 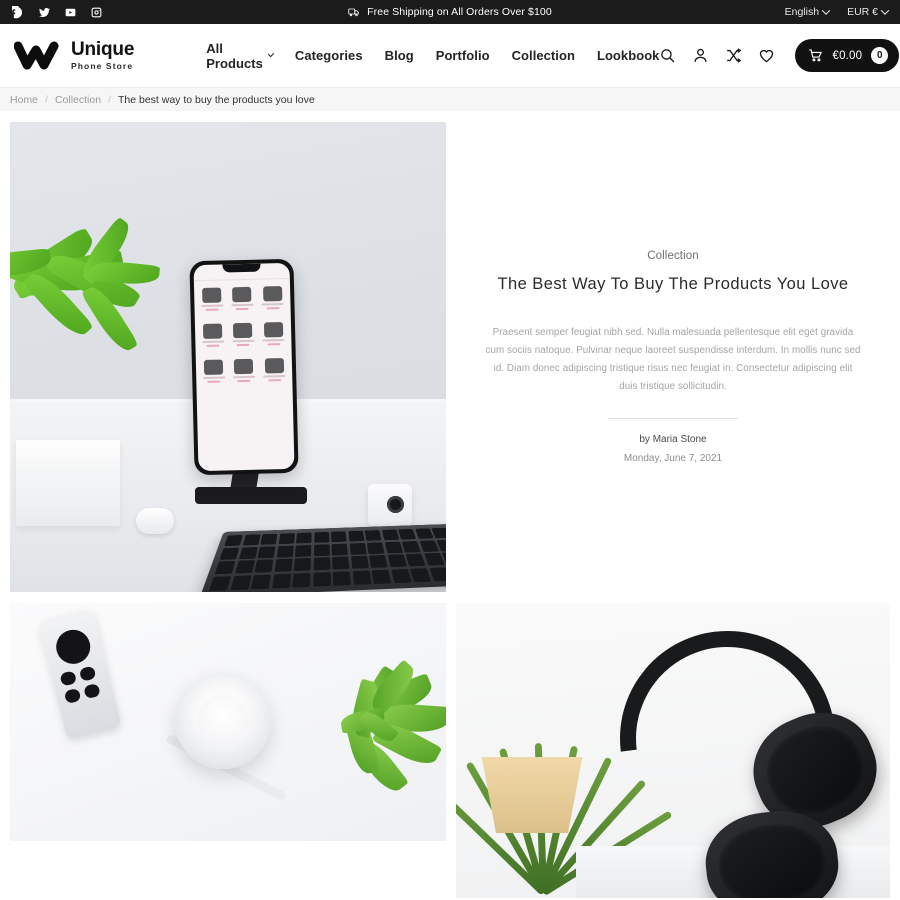 What do you see at coordinates (354, 12) in the screenshot?
I see `truck-icon` at bounding box center [354, 12].